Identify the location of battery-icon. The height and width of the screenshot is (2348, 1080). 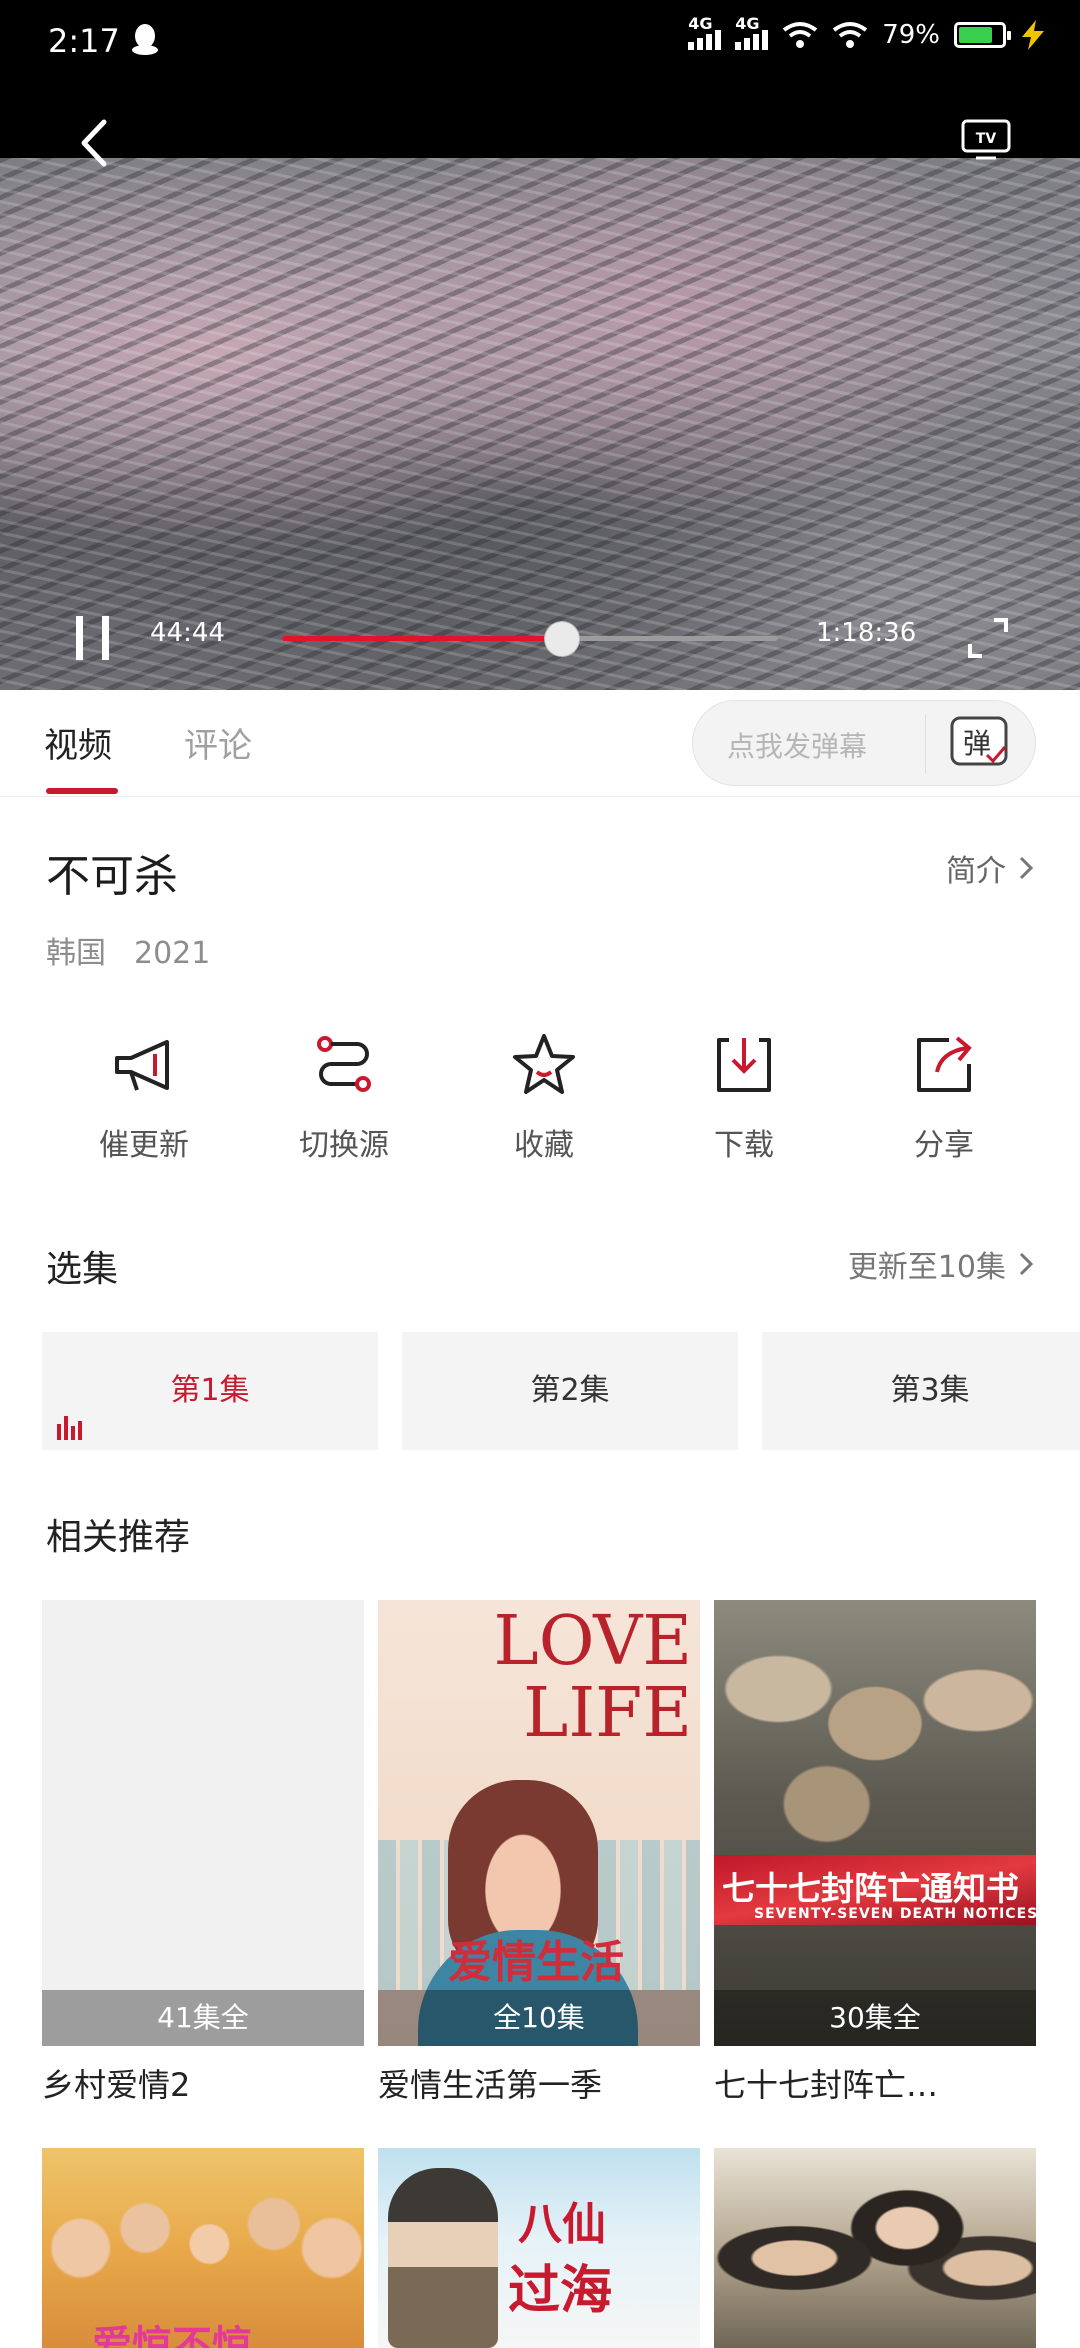
(982, 35).